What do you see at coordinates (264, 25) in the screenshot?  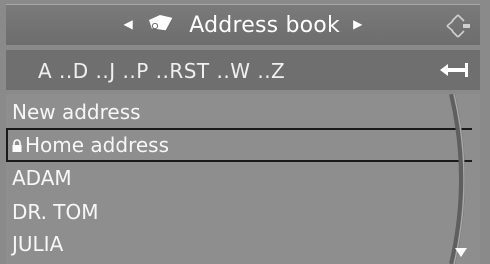 I see `page-title: Address book` at bounding box center [264, 25].